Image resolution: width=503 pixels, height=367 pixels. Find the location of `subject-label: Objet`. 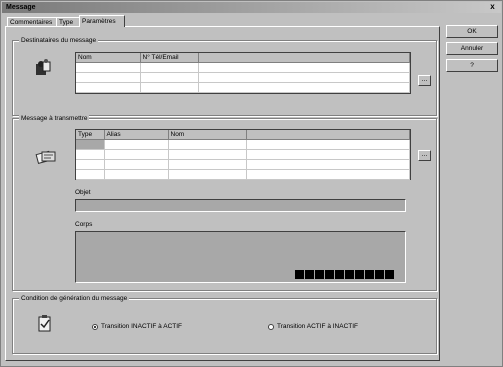

subject-label: Objet is located at coordinates (83, 192).